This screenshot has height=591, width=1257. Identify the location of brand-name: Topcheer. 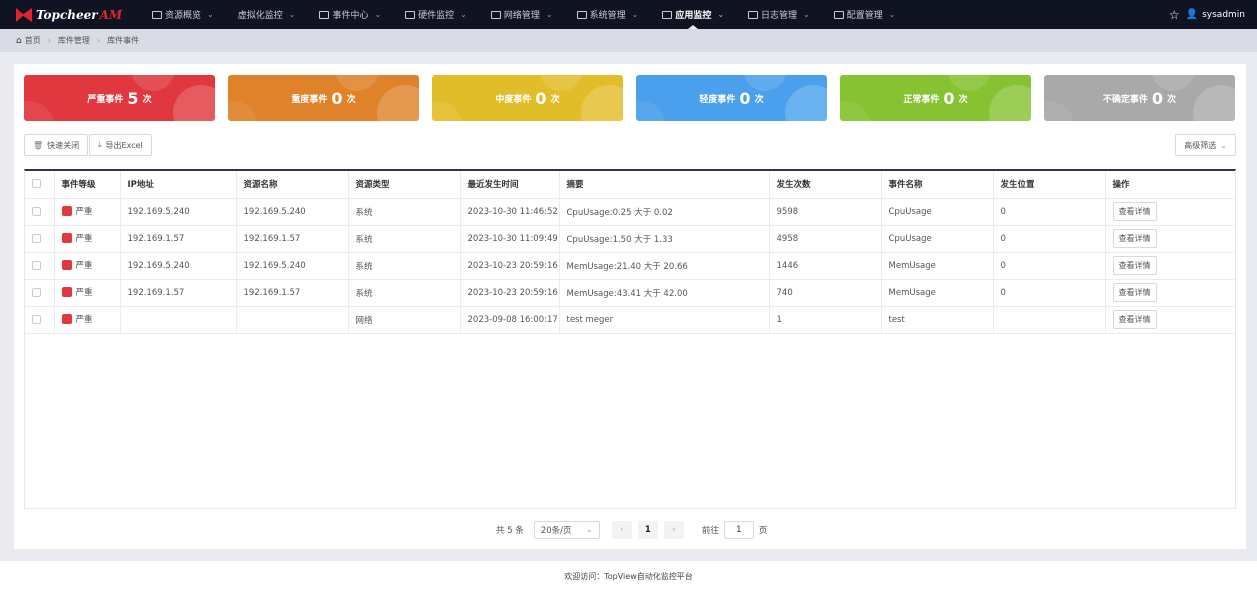
(67, 14).